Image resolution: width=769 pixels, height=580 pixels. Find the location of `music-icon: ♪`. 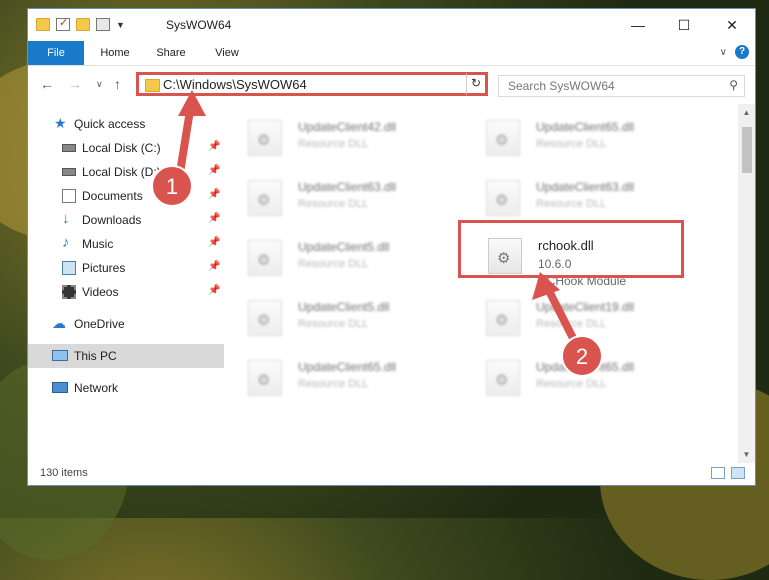

music-icon: ♪ is located at coordinates (66, 242).